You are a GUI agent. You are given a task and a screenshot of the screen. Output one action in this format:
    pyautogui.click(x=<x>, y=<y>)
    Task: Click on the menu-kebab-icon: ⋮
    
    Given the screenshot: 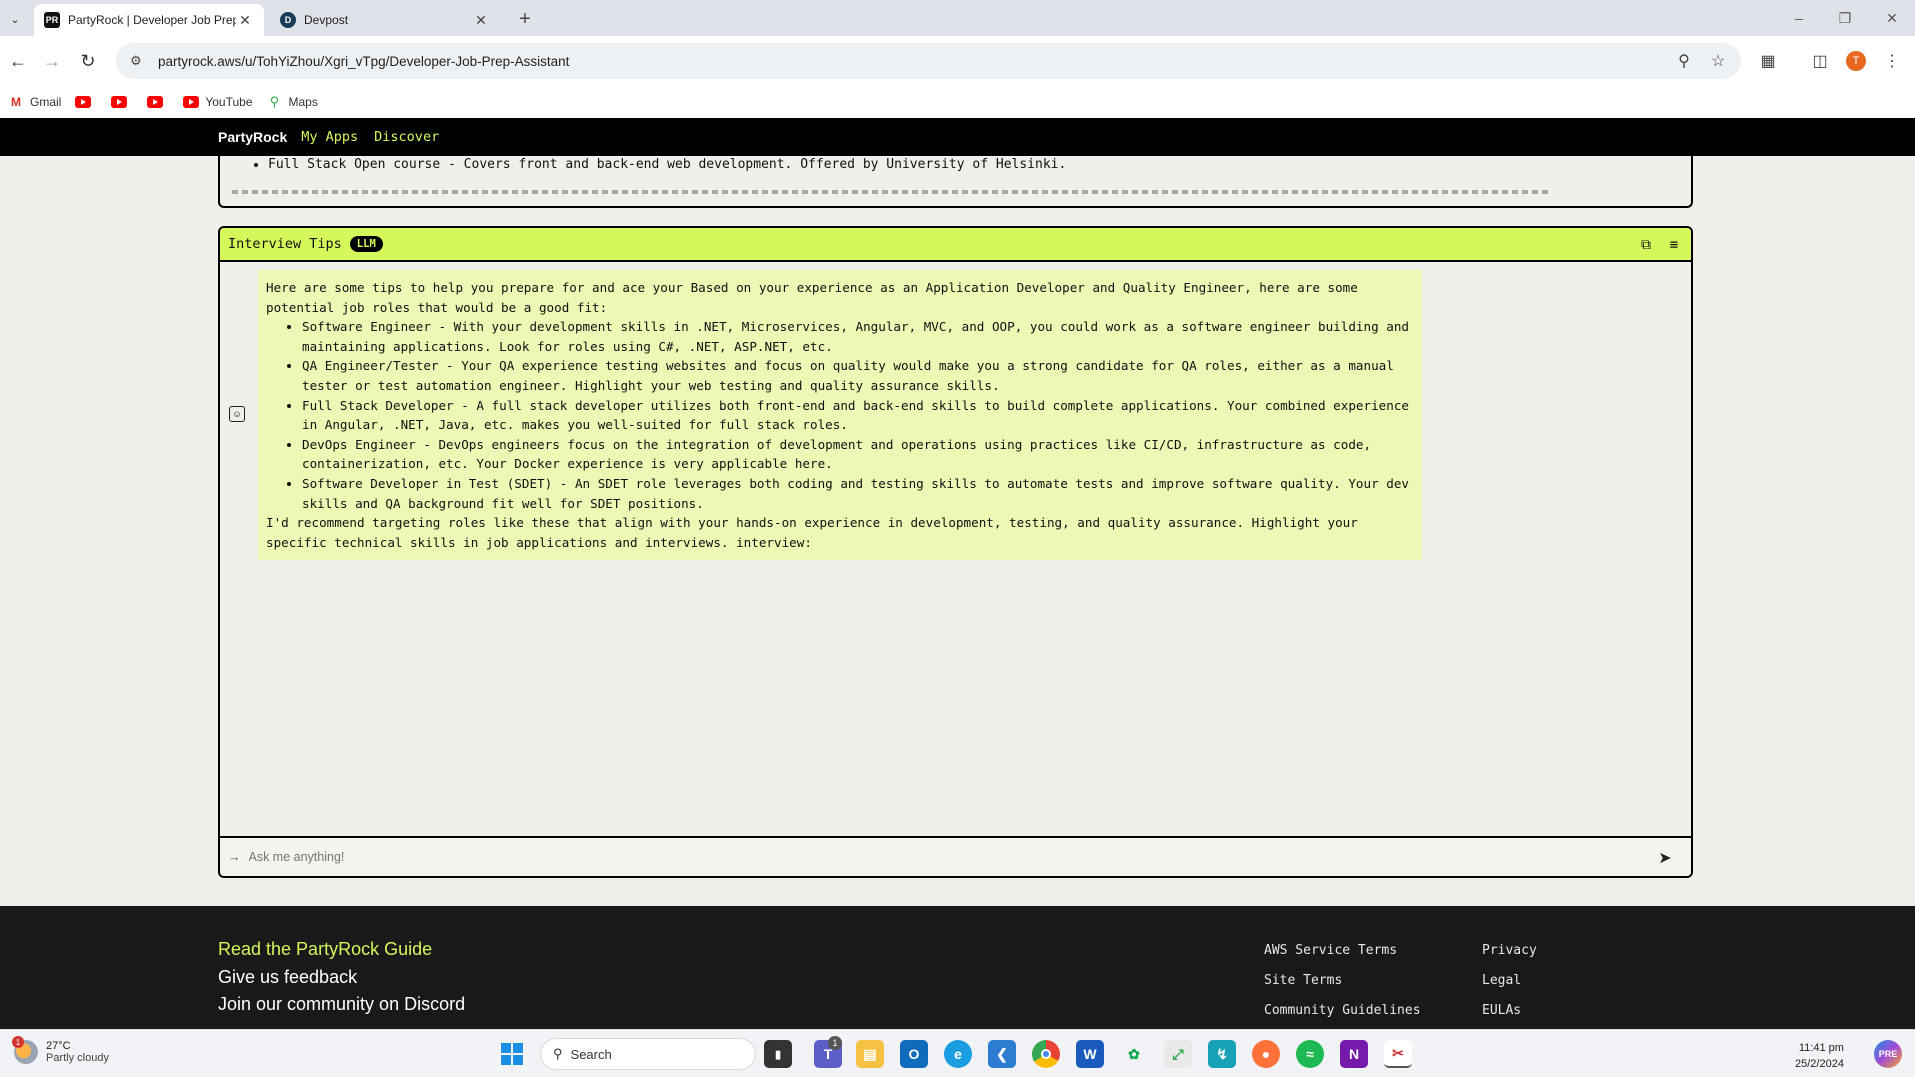 What is the action you would take?
    pyautogui.click(x=1892, y=61)
    